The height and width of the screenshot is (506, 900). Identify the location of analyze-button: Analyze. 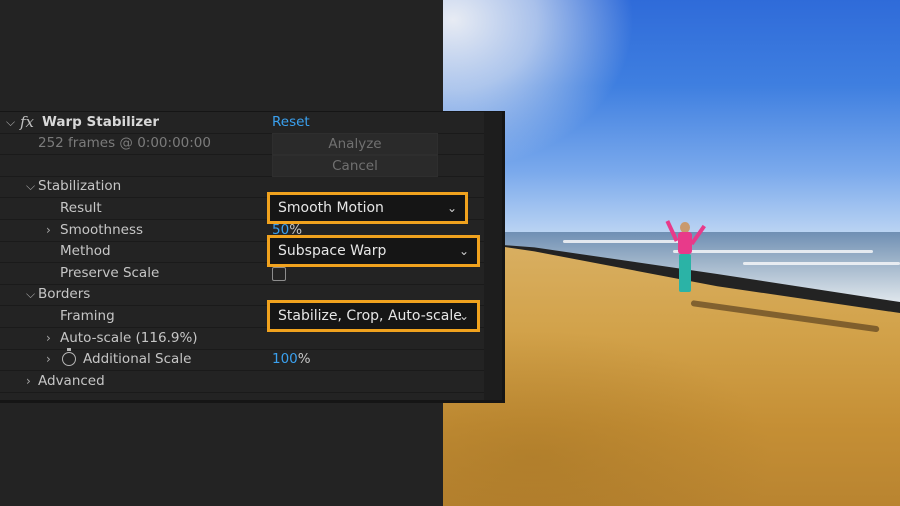
(355, 144).